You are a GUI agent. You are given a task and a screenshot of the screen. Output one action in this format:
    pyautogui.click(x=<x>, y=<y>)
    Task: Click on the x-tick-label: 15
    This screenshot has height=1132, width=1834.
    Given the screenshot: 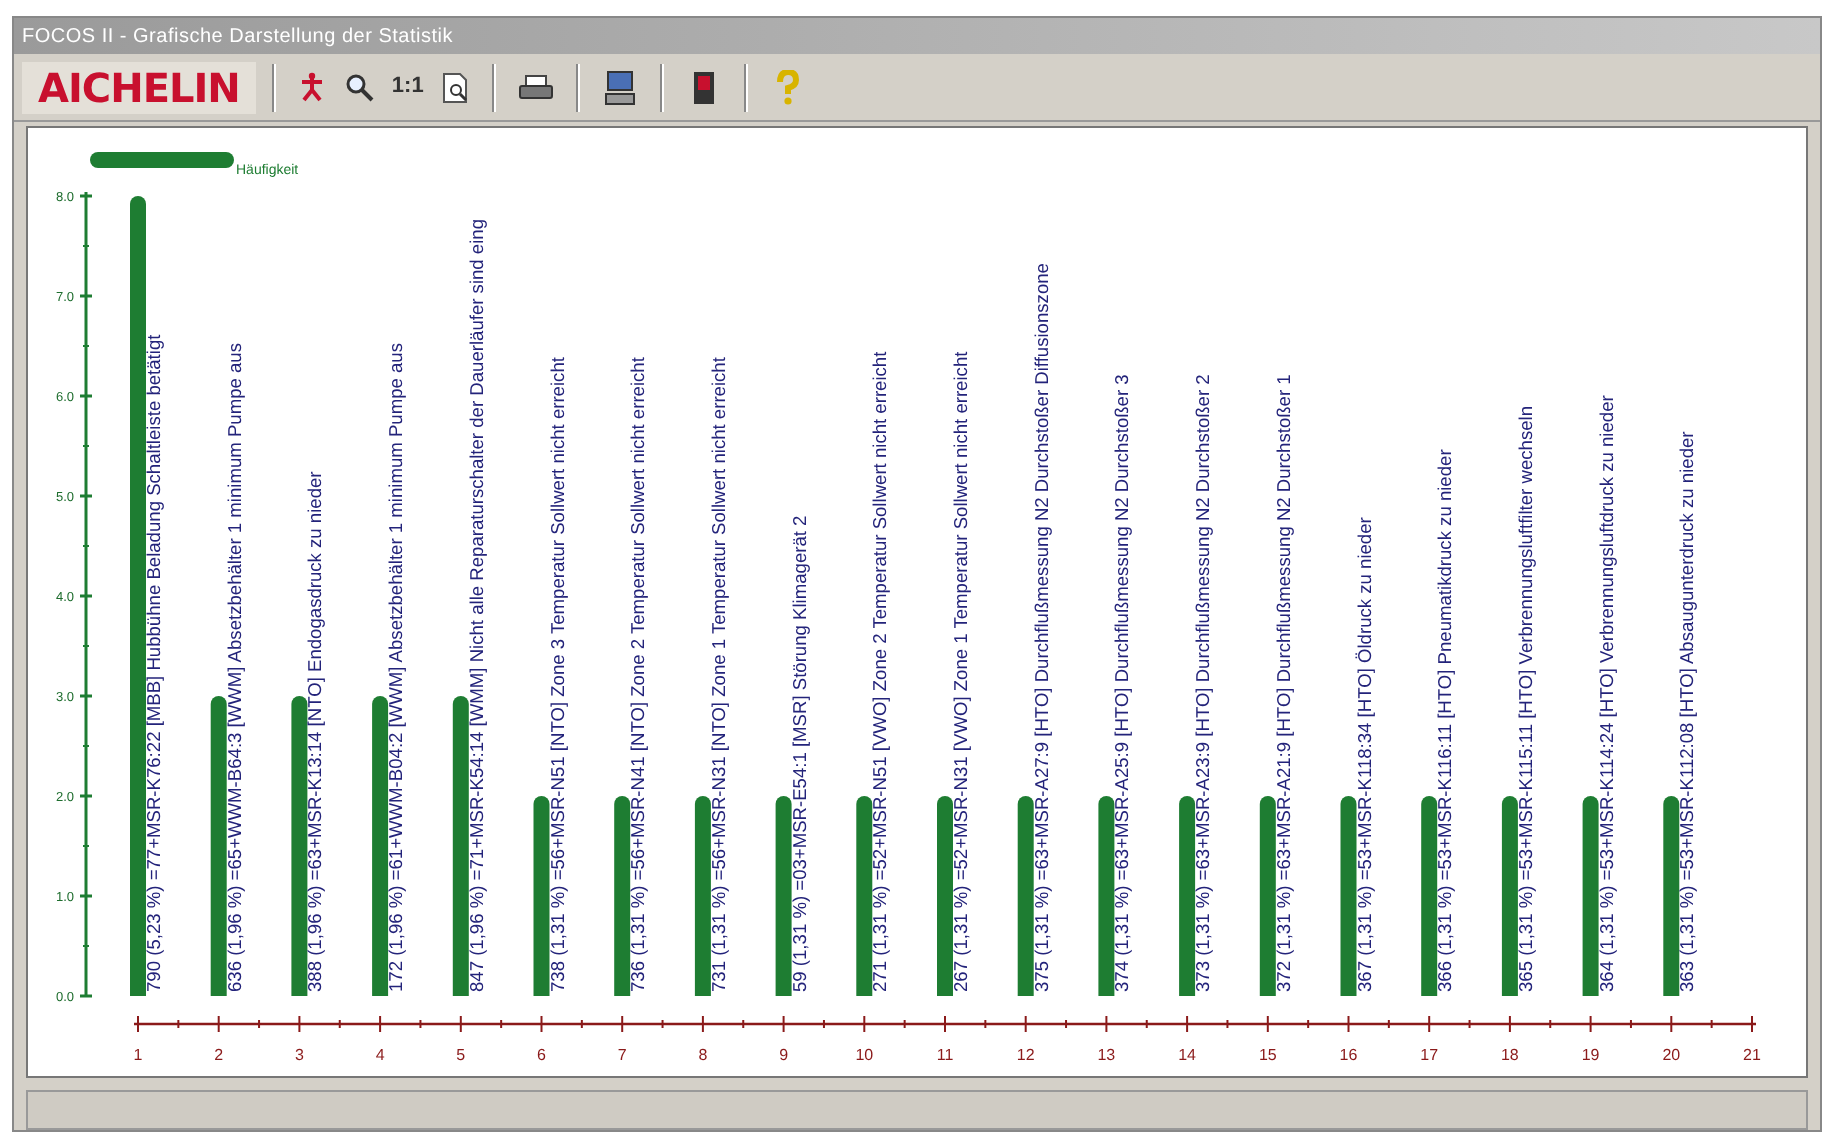 What is the action you would take?
    pyautogui.click(x=1267, y=1055)
    